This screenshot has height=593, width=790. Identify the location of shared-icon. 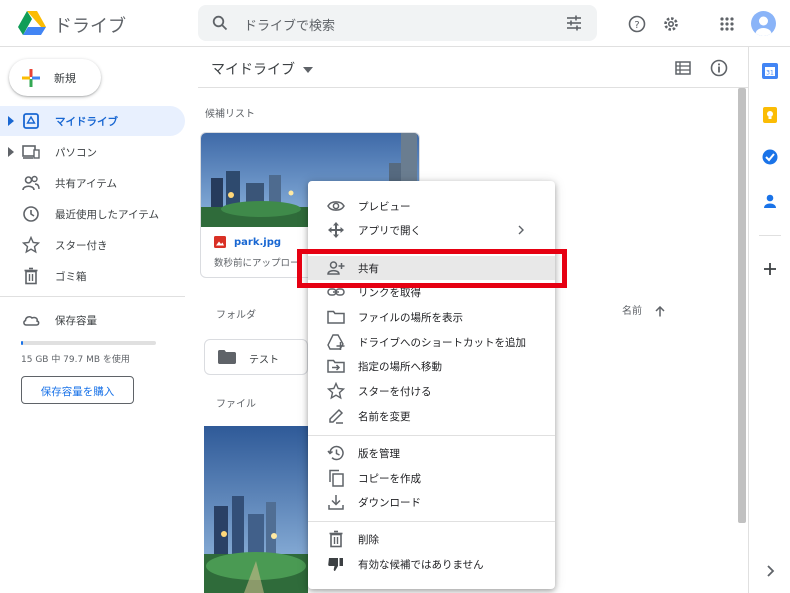
(31, 183).